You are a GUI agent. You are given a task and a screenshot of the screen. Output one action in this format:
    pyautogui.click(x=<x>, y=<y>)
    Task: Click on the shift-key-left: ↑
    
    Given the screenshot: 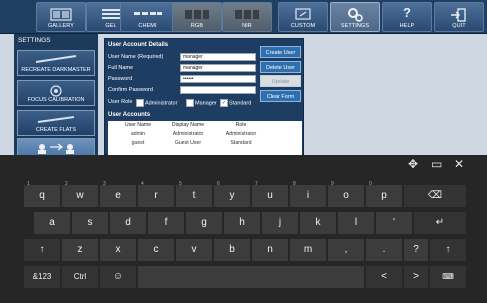 What is the action you would take?
    pyautogui.click(x=42, y=250)
    